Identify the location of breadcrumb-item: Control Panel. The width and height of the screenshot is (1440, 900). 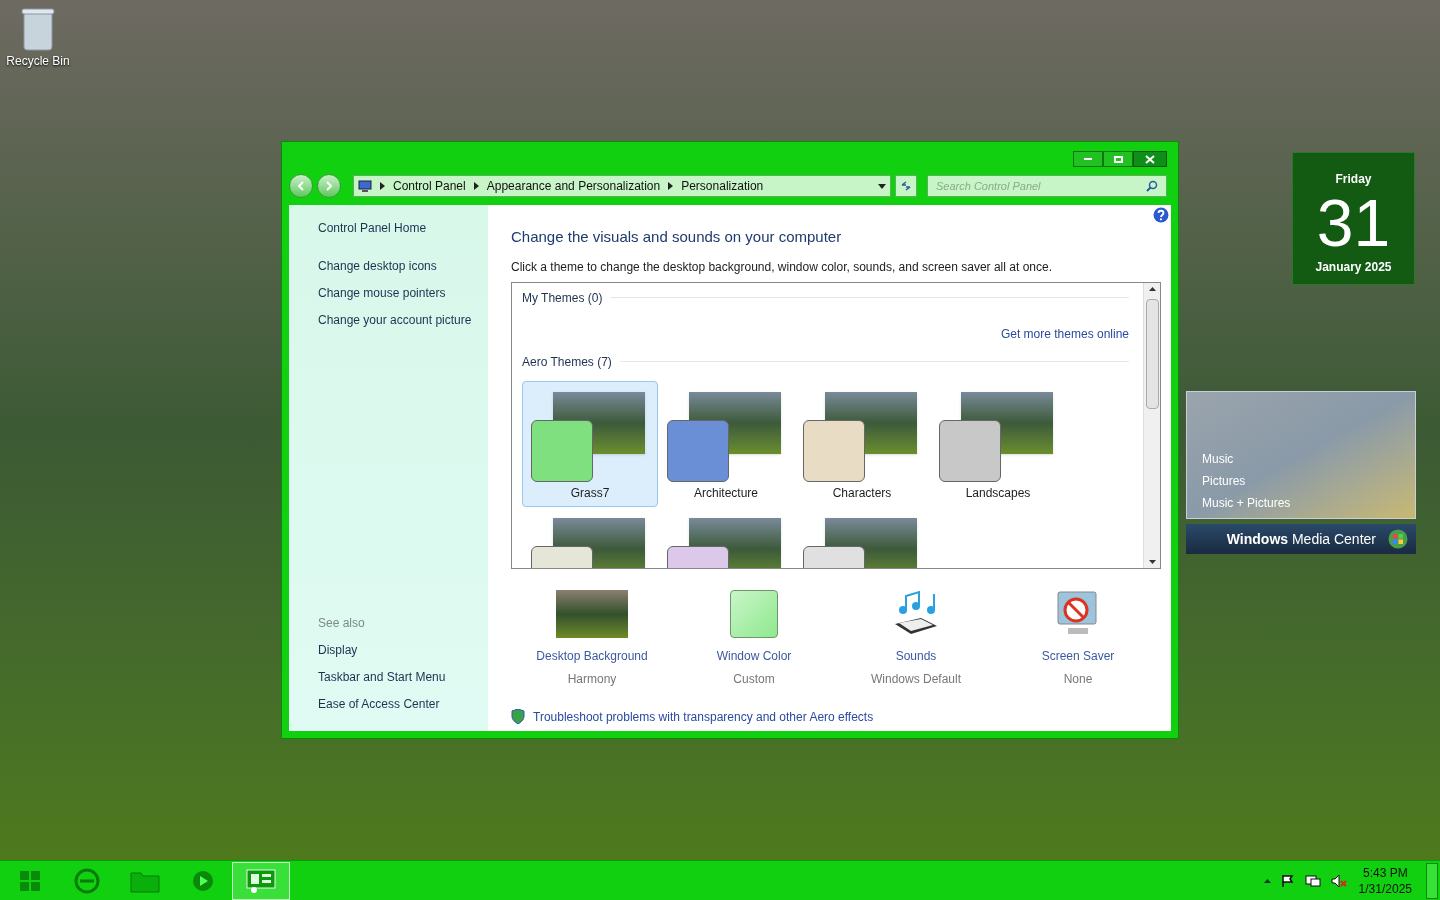
(429, 186).